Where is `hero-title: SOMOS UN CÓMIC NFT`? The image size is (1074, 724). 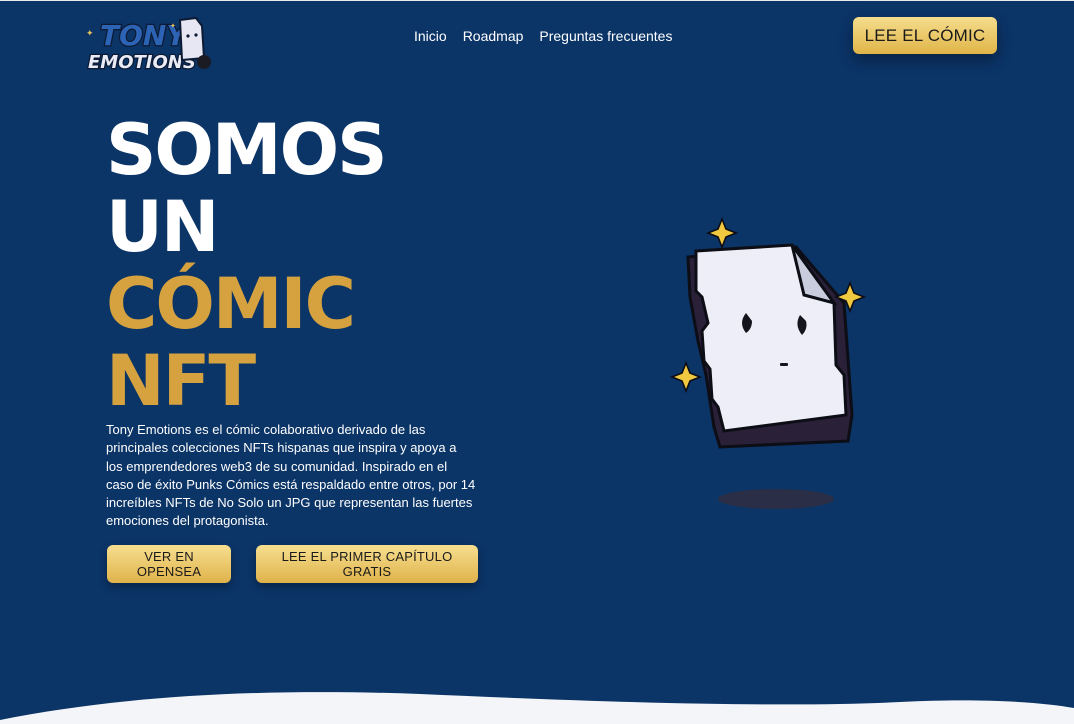 hero-title: SOMOS UN CÓMIC NFT is located at coordinates (247, 265).